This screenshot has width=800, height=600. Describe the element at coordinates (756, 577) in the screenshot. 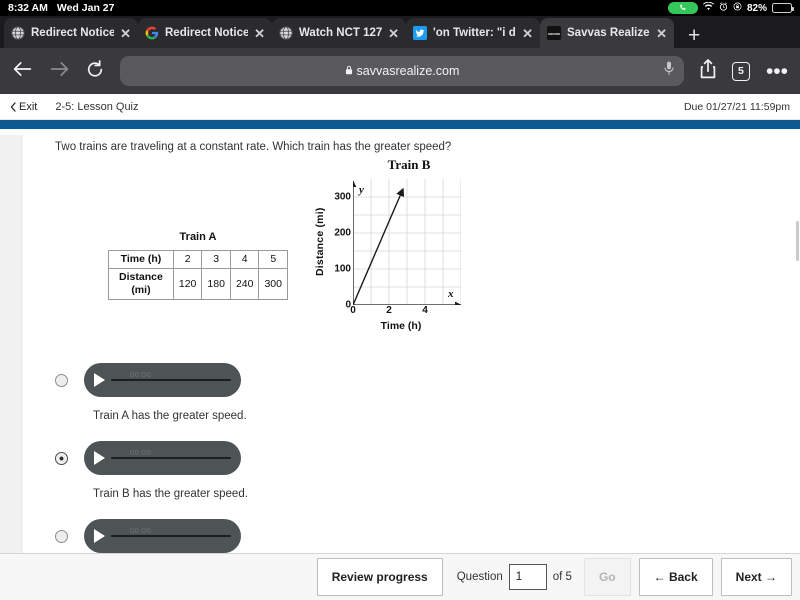

I see `next-button: Next →` at that location.